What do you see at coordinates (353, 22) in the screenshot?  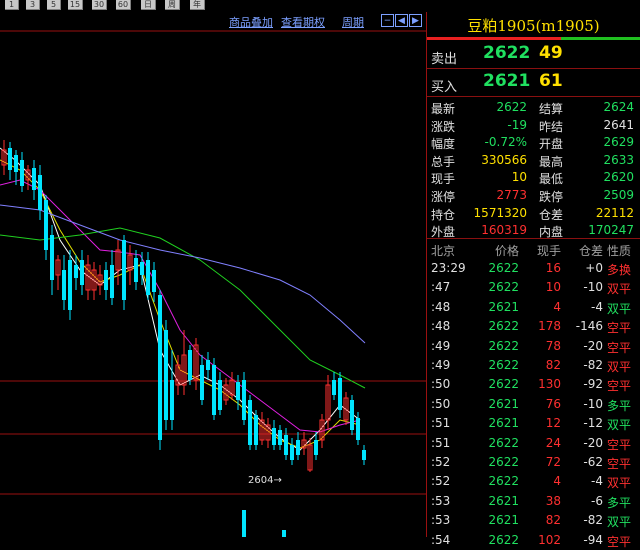 I see `period-link: 周期` at bounding box center [353, 22].